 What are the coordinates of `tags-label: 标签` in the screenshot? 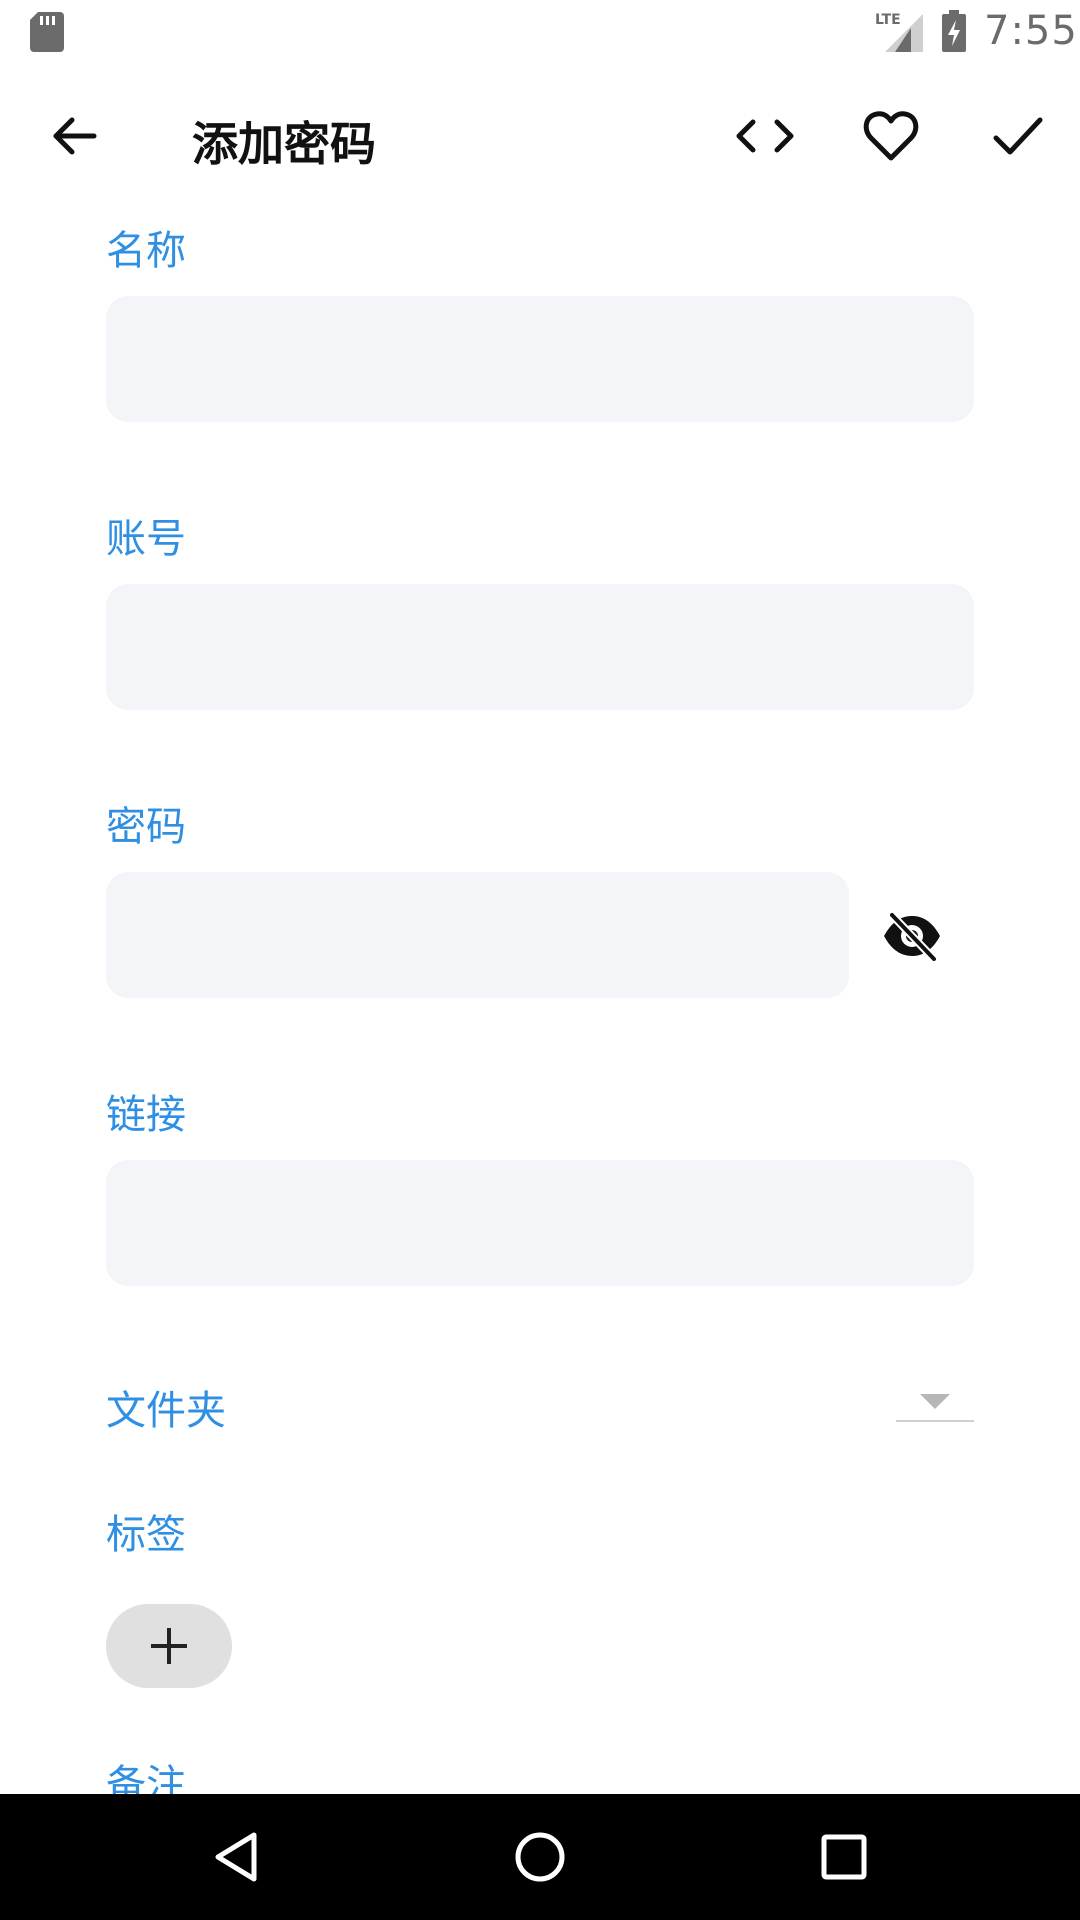 It's located at (146, 1535).